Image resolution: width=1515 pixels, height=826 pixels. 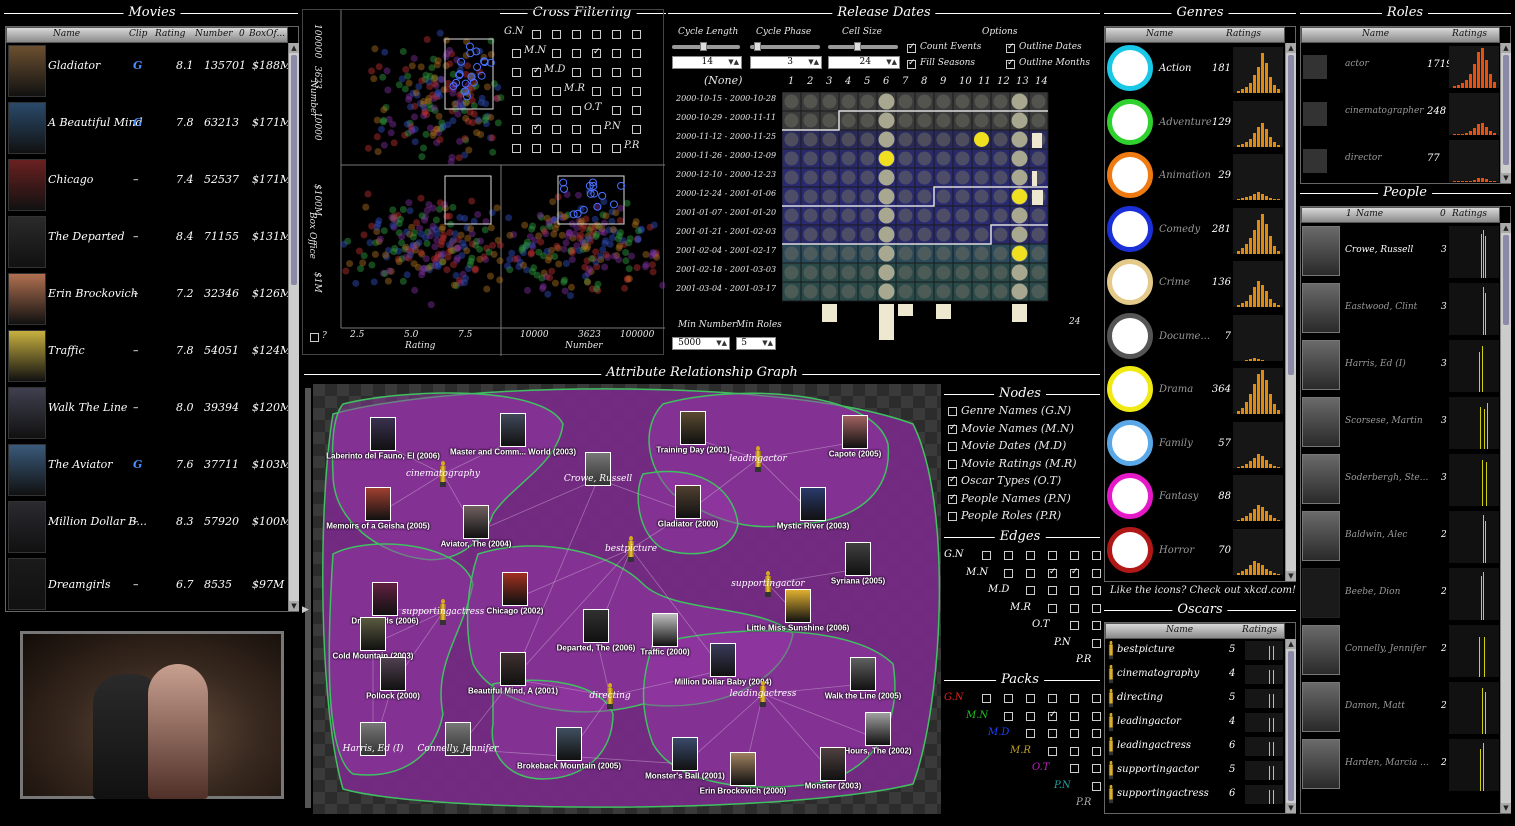 I want to click on min-roles-input: 5, so click(x=756, y=343).